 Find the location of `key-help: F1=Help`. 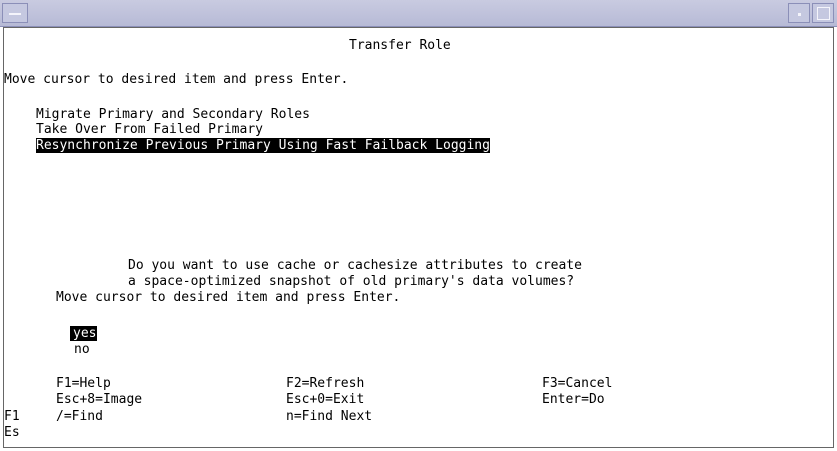

key-help: F1=Help is located at coordinates (83, 383).